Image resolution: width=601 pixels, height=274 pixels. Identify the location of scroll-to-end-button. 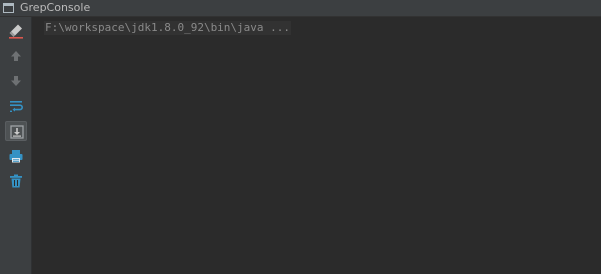
(16, 131).